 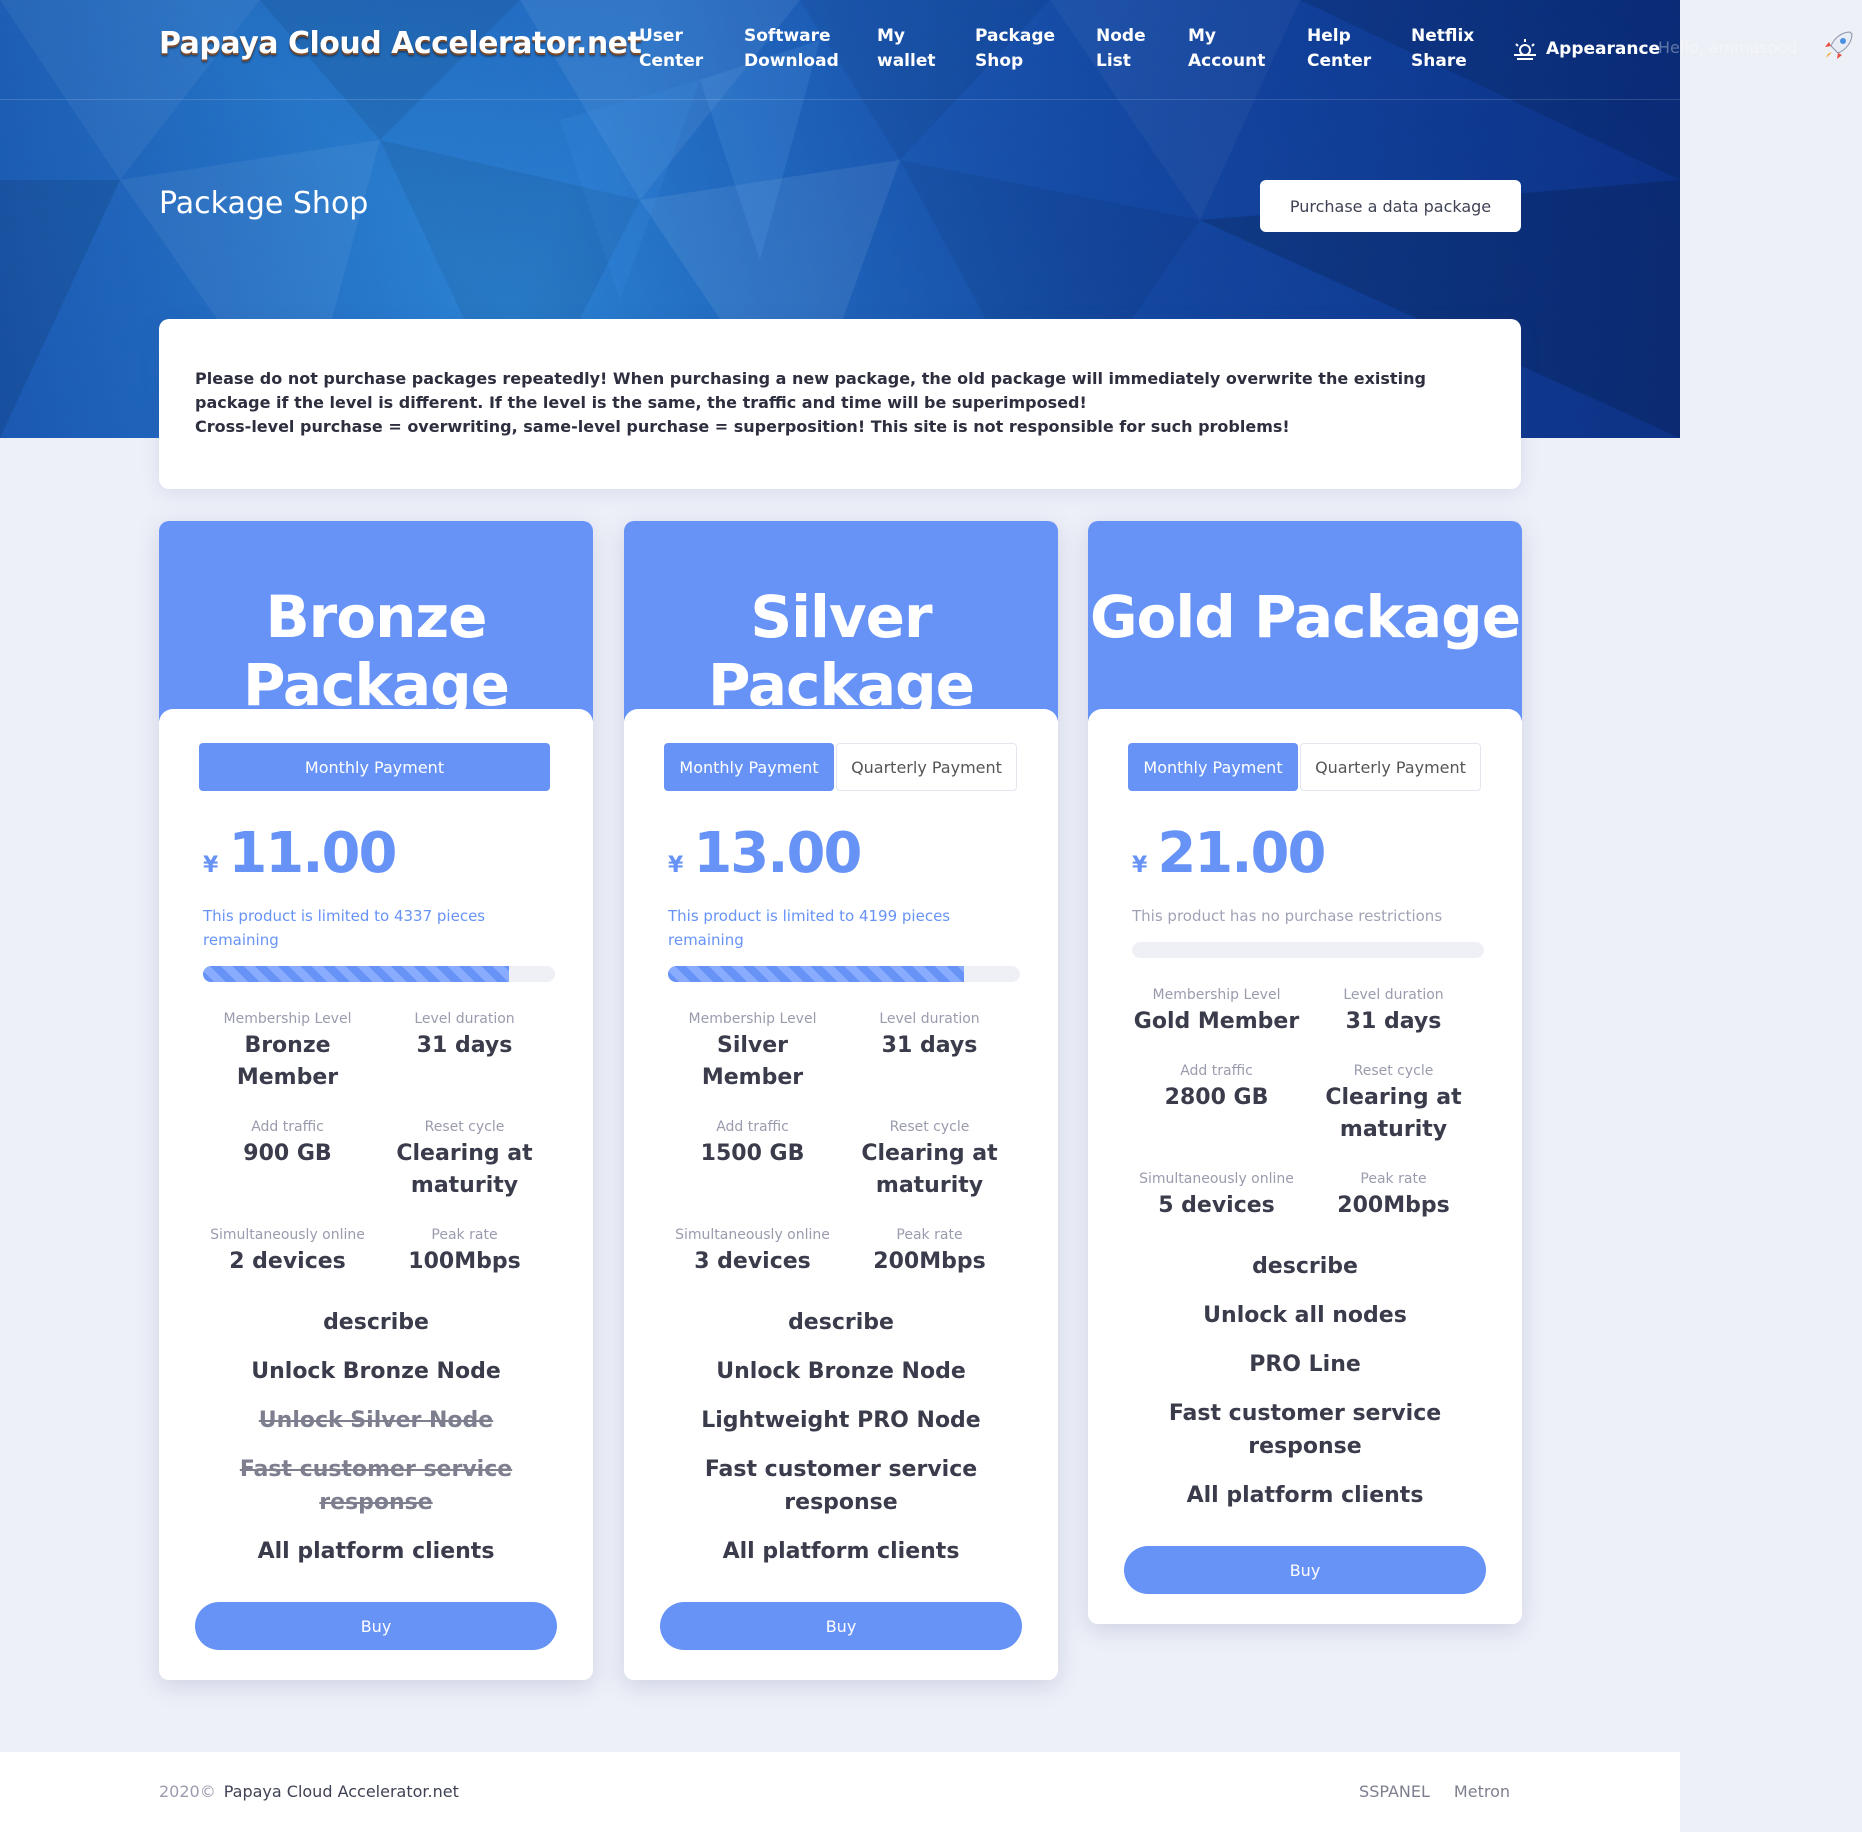 I want to click on nav-label: Shop, so click(x=999, y=61).